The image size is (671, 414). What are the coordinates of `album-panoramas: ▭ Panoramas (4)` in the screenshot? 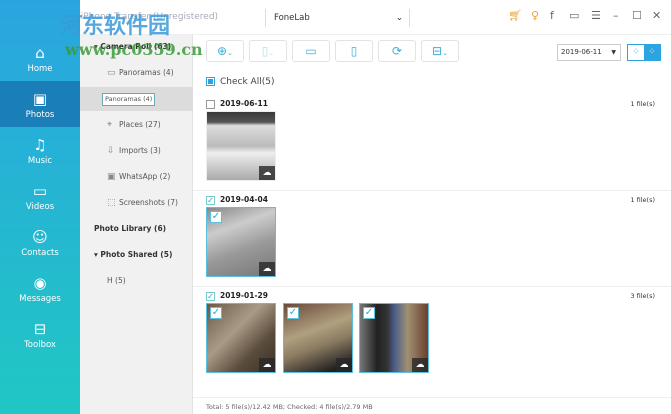 It's located at (136, 73).